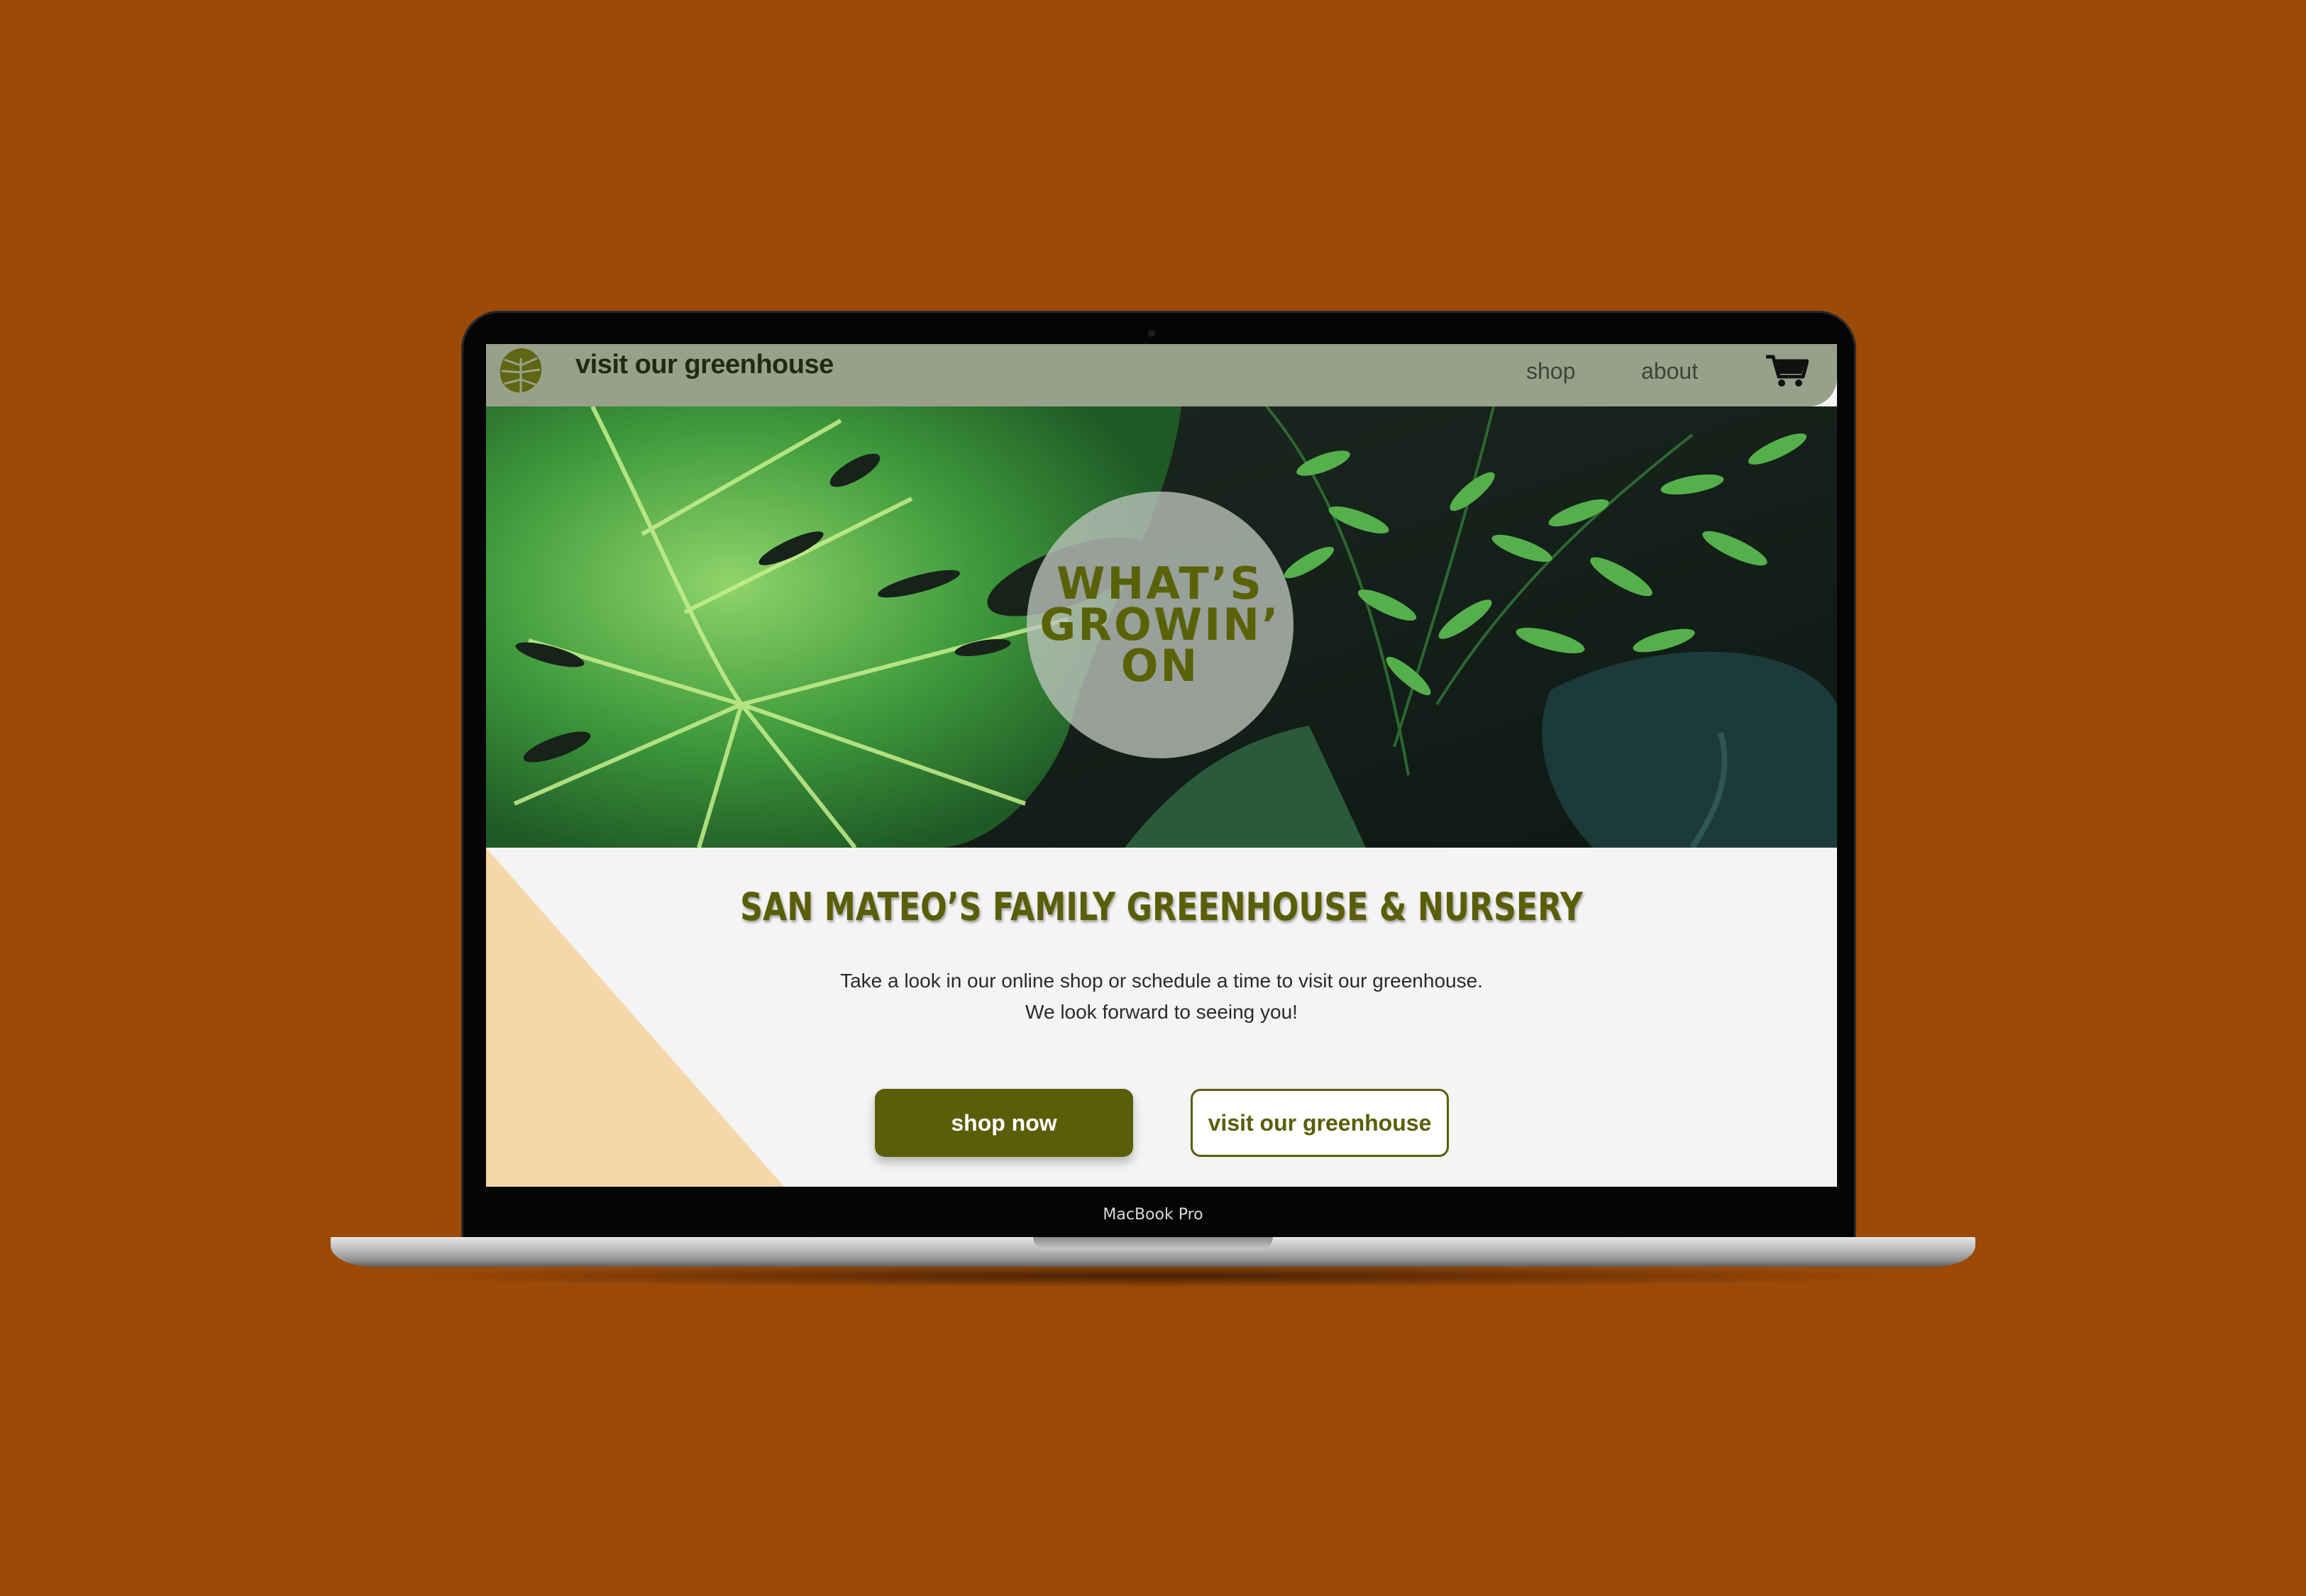  Describe the element at coordinates (1161, 375) in the screenshot. I see `navbar: visit our greenhouse shop about` at that location.